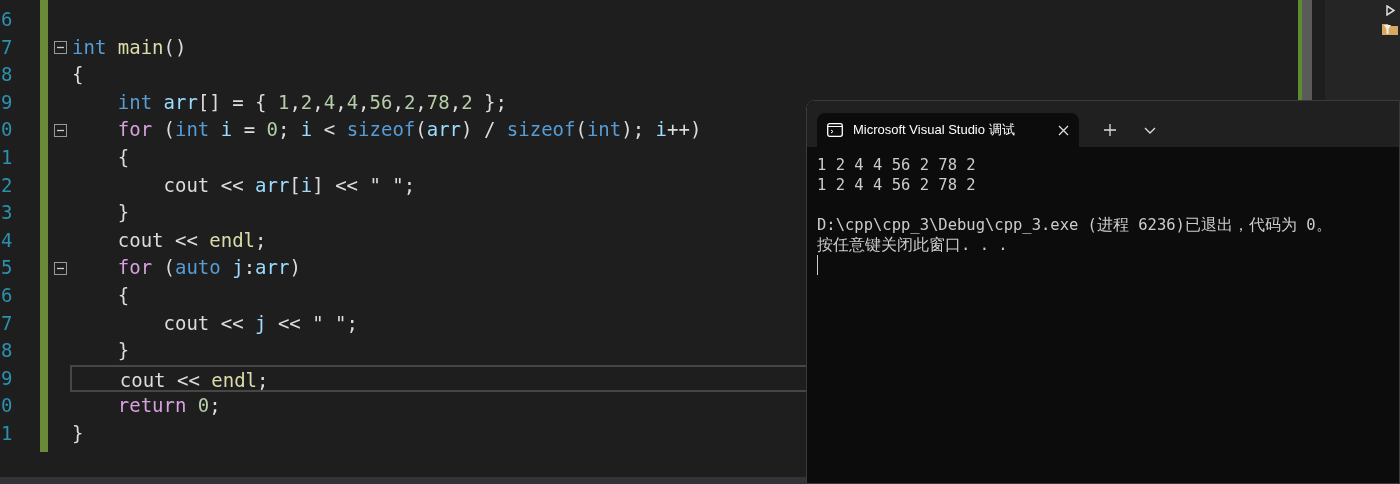  I want to click on output-line: 按任意键关闭此窗口. . ., so click(913, 245).